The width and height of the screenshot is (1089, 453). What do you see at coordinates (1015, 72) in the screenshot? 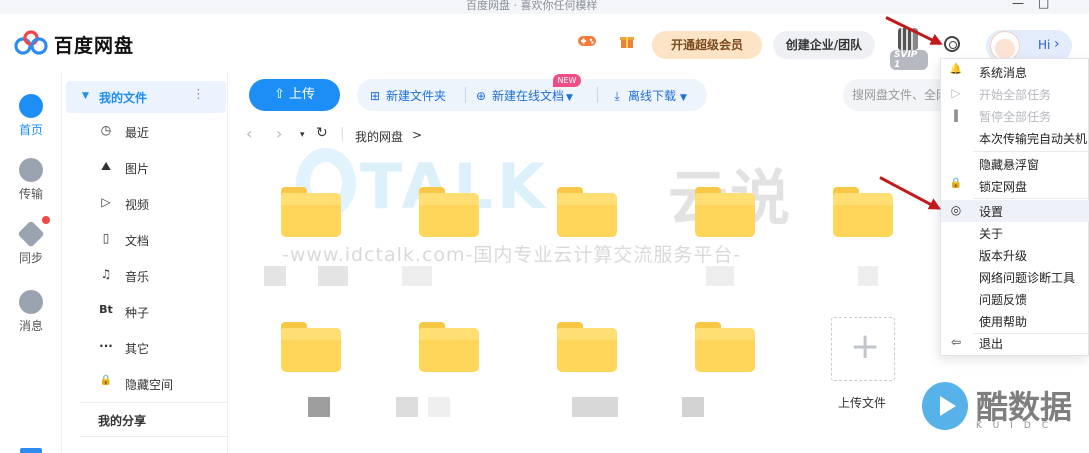
I see `menu-item-system-messages: 🔔 系统消息` at bounding box center [1015, 72].